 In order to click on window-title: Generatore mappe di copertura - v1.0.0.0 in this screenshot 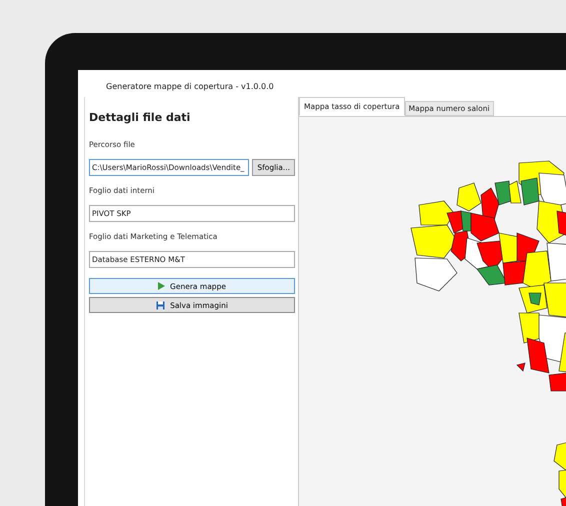, I will do `click(190, 87)`.